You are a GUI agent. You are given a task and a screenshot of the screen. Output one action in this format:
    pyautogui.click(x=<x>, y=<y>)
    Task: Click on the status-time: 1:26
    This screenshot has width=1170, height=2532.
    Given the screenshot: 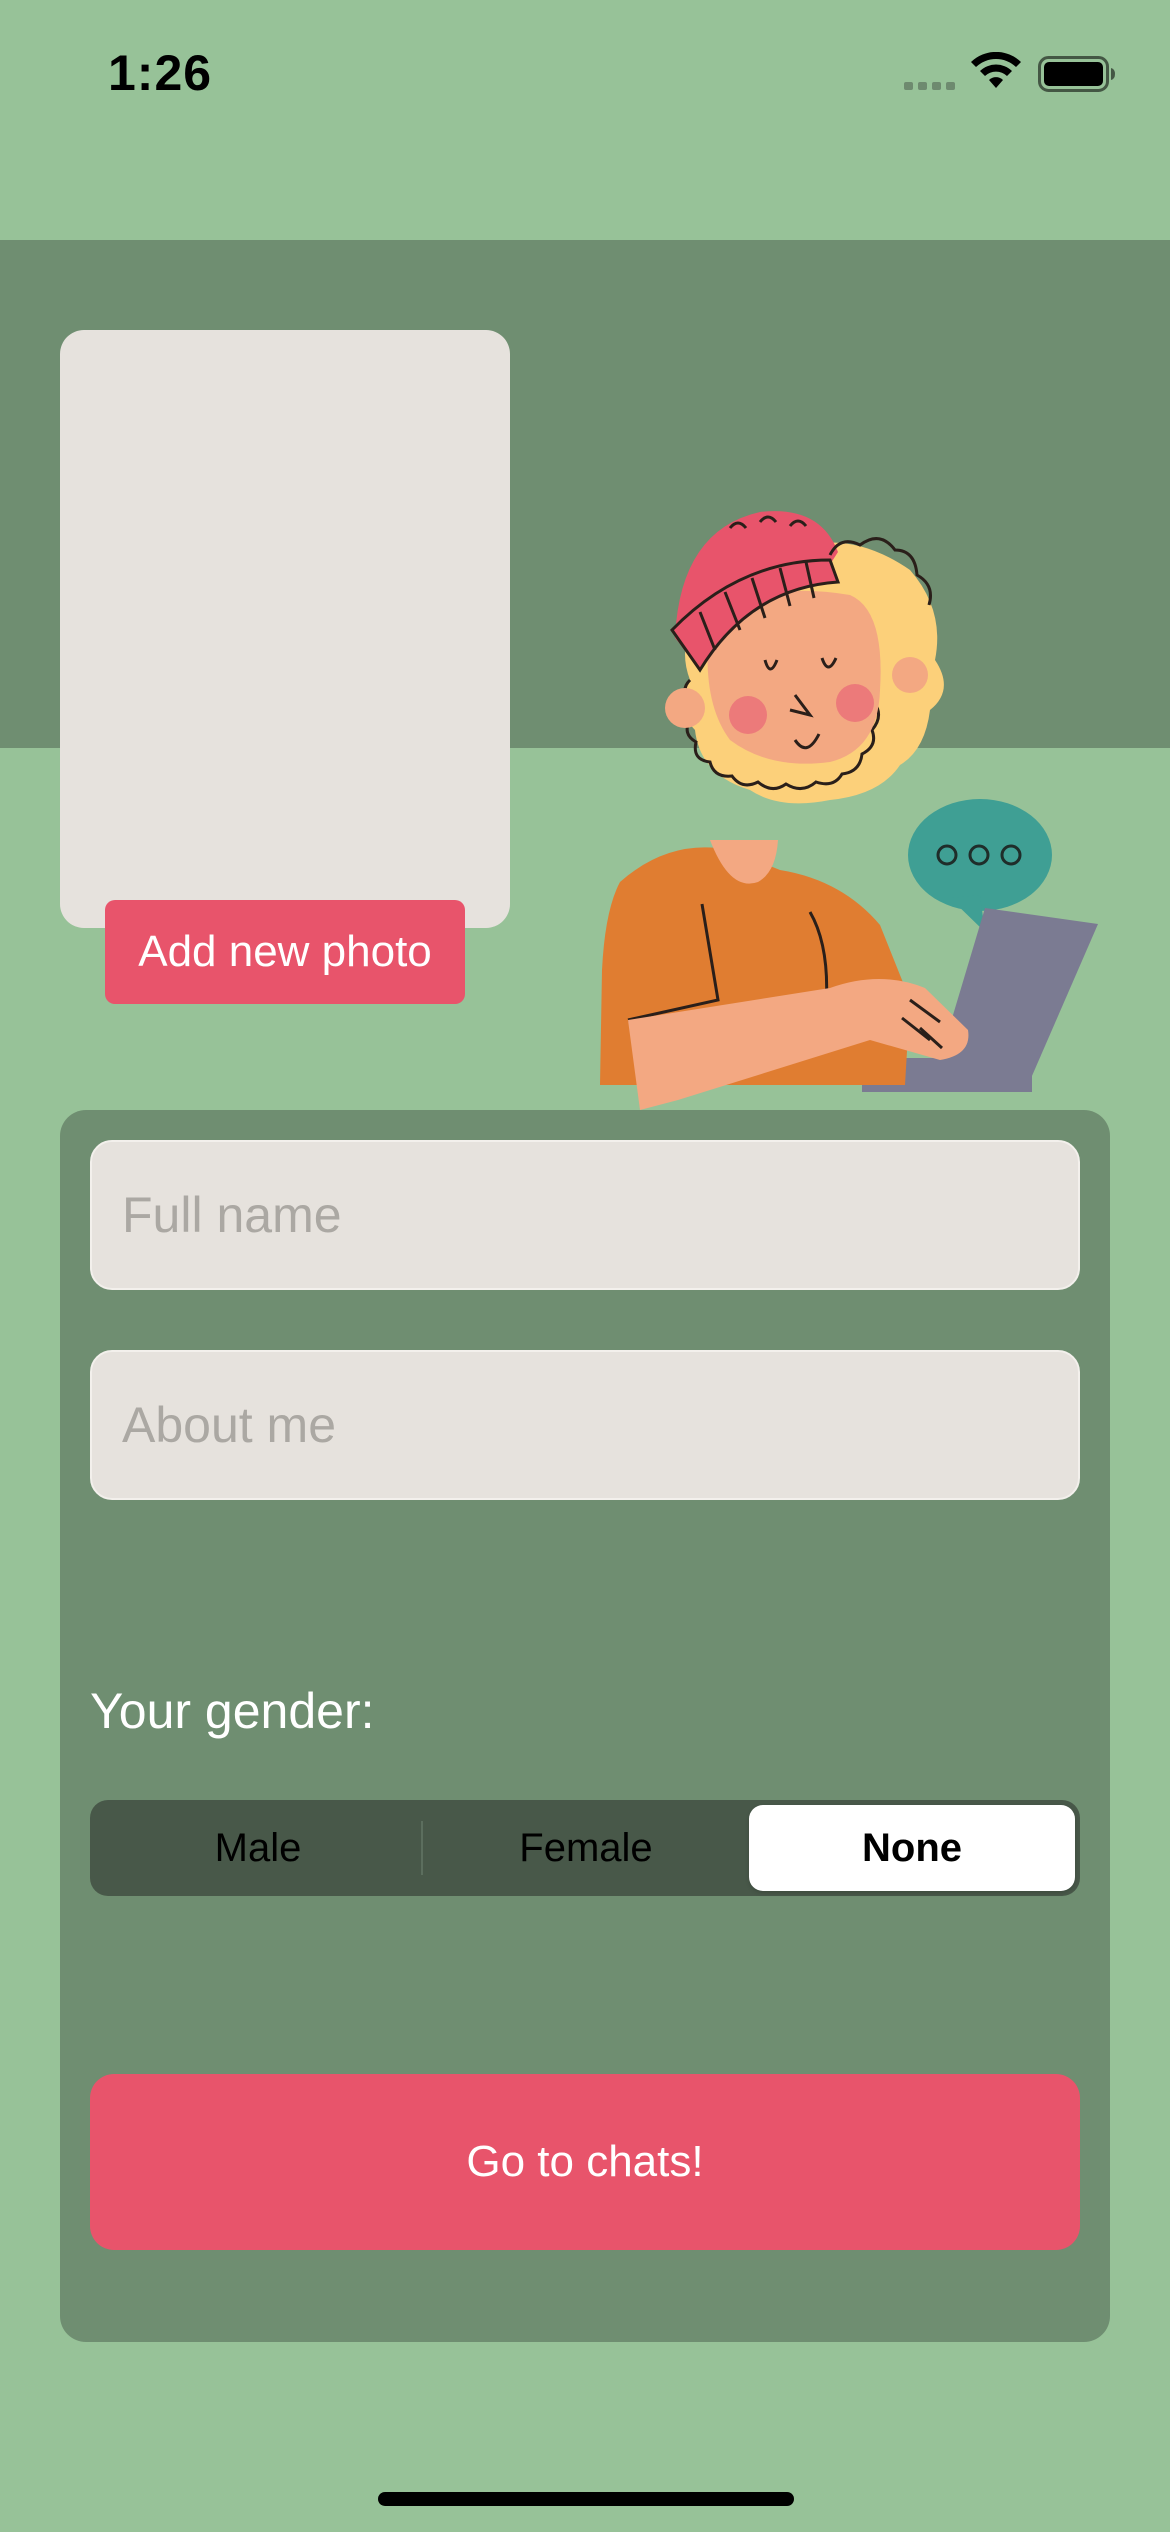 What is the action you would take?
    pyautogui.click(x=160, y=73)
    